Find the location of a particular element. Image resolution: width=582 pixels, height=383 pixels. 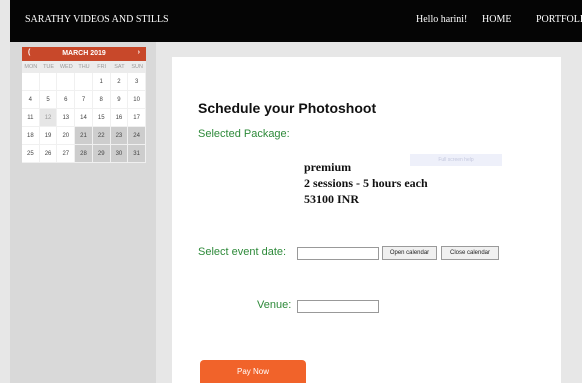

weekday-header-tue: TUE is located at coordinates (49, 67).